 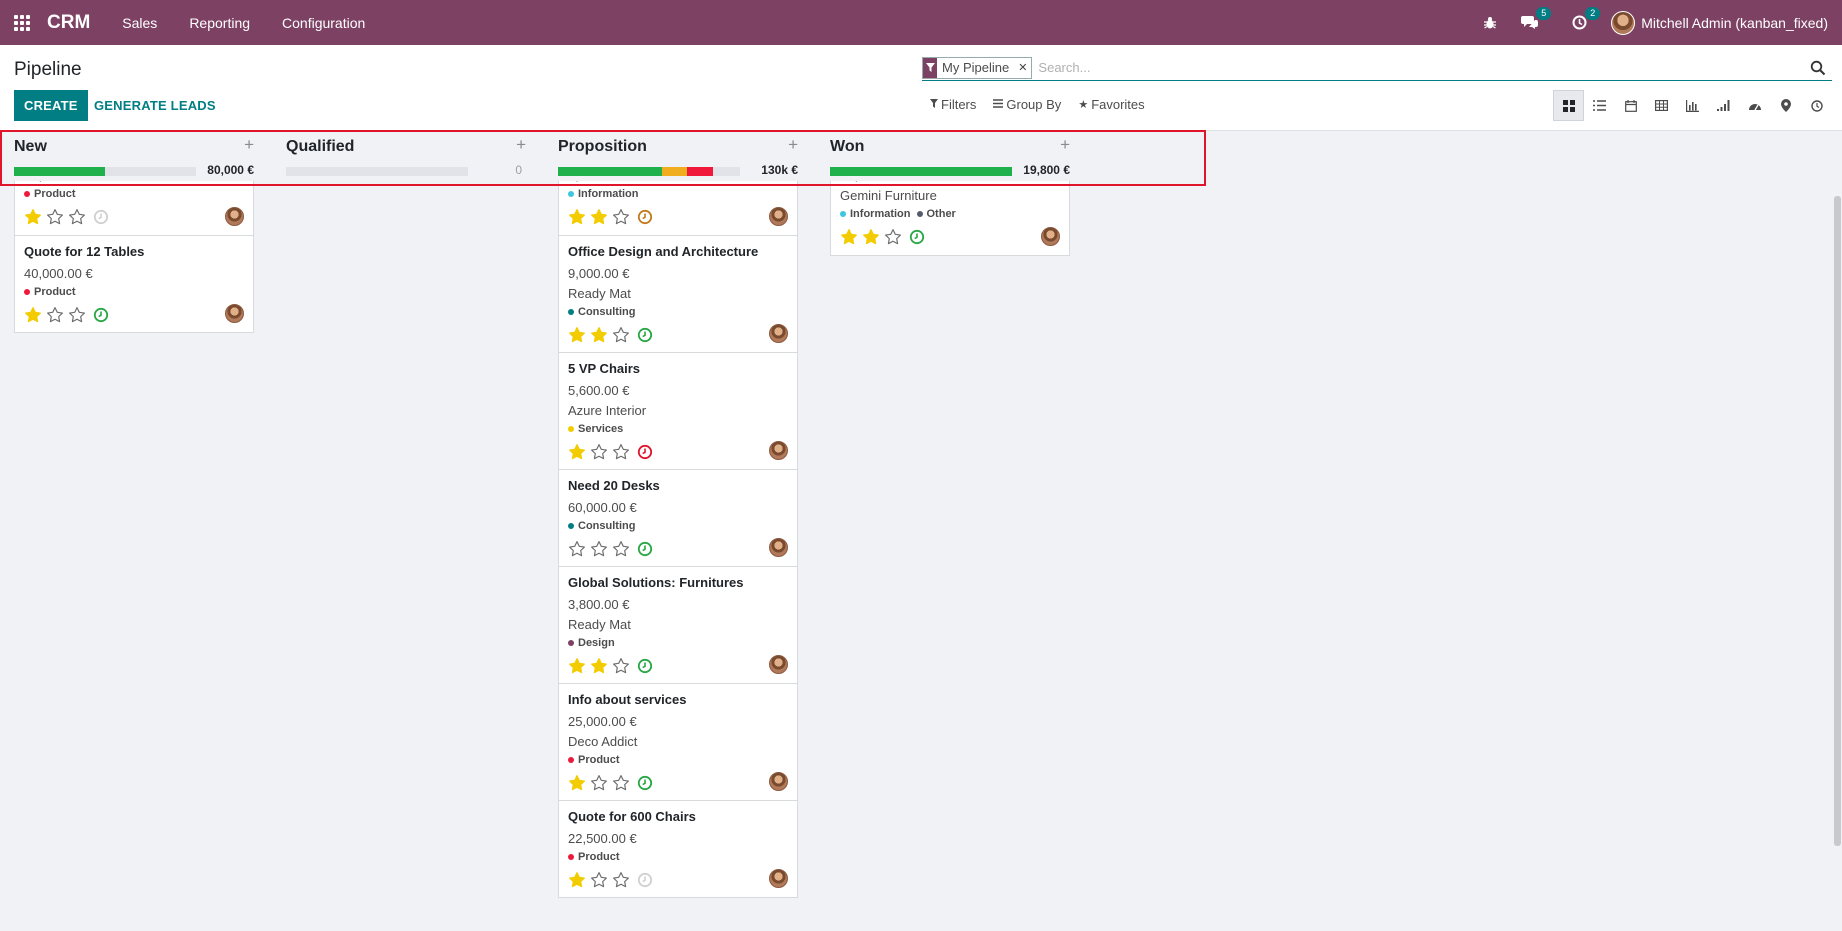 I want to click on filters-toggle: Filters, so click(x=953, y=104).